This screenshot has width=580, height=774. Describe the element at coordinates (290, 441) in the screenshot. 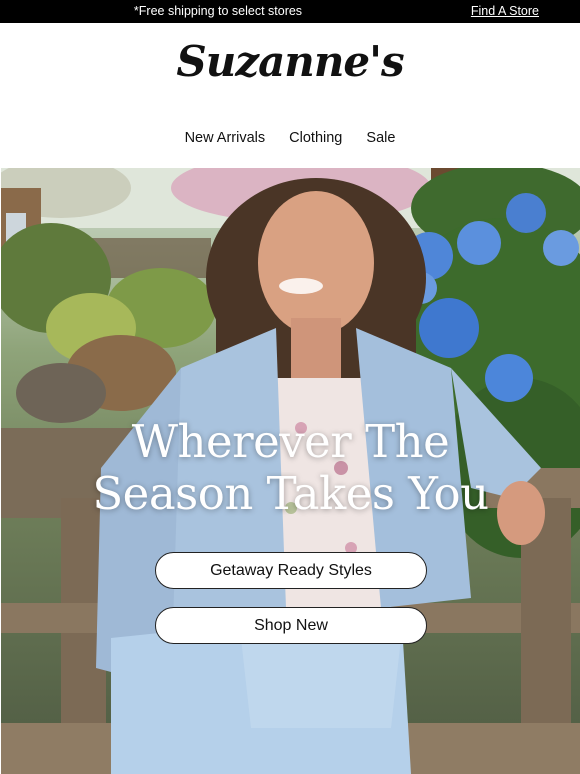

I see `headline-line-1: Wherever The` at that location.